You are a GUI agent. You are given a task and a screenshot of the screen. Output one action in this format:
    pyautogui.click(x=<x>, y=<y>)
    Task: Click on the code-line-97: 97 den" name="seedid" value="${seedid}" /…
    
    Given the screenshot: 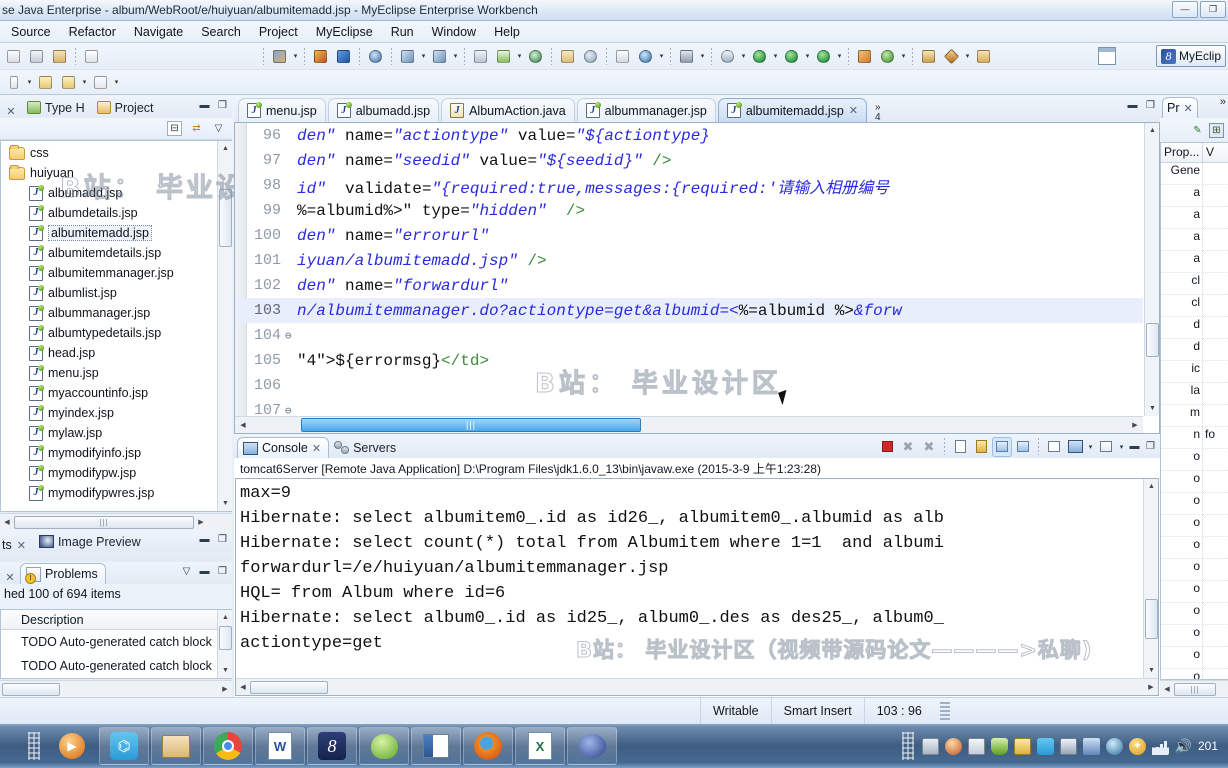 What is the action you would take?
    pyautogui.click(x=689, y=160)
    